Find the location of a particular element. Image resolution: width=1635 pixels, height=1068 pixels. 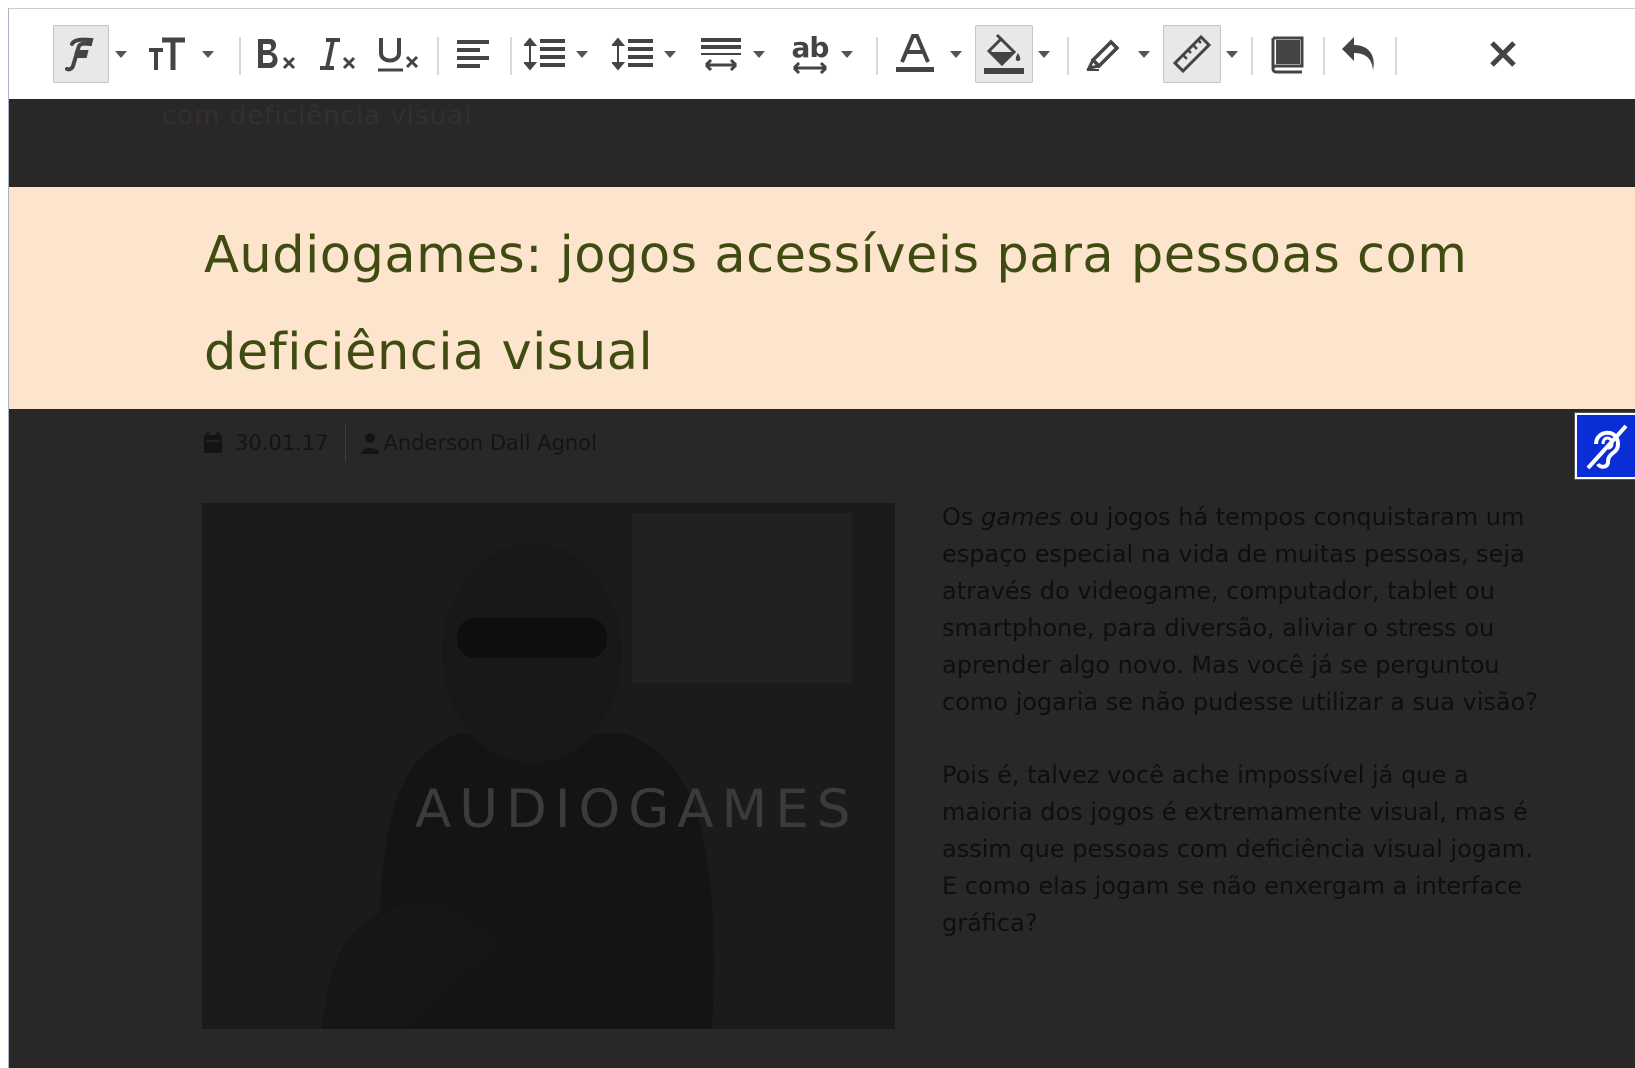

font-family-icon is located at coordinates (79, 54).